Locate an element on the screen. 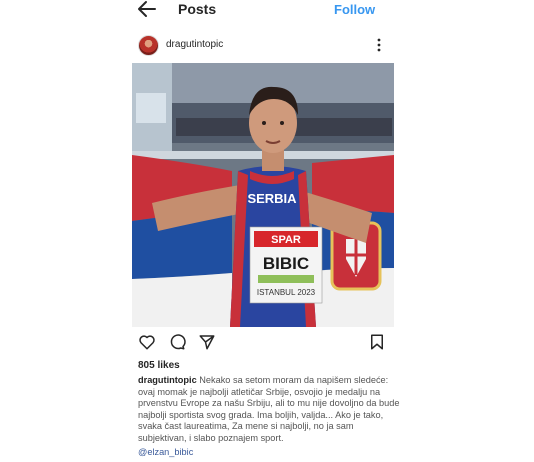 The height and width of the screenshot is (462, 534). follow-button: Follow is located at coordinates (354, 9).